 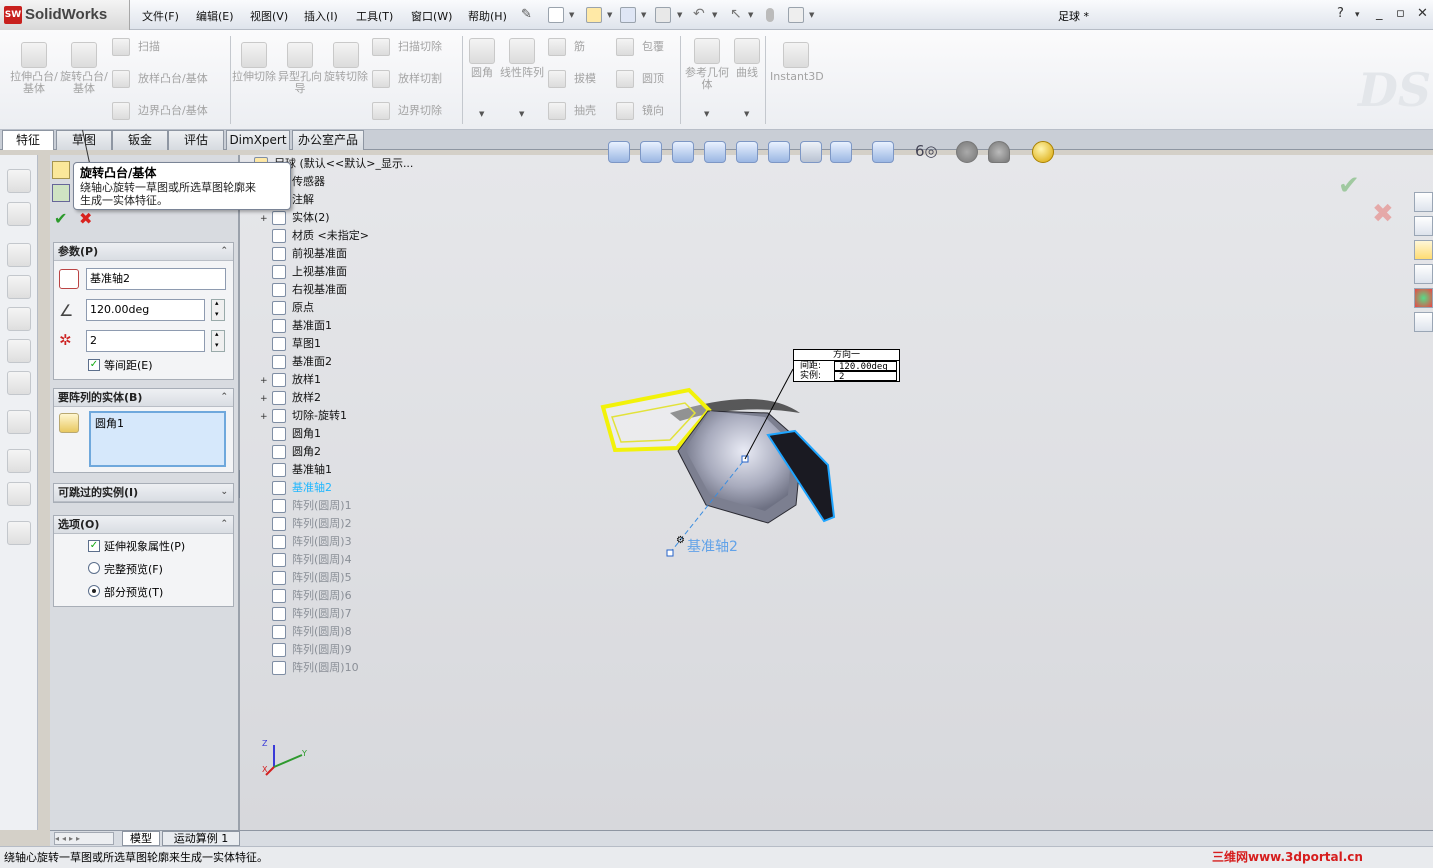 I want to click on bodies-list: 圆角1, so click(x=157, y=439).